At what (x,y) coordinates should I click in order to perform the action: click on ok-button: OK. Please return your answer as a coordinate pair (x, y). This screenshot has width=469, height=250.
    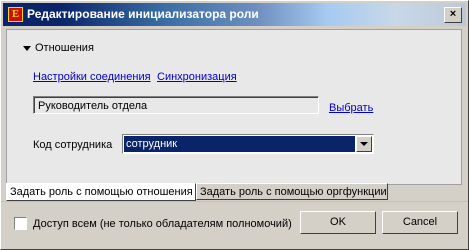
    Looking at the image, I should click on (338, 222).